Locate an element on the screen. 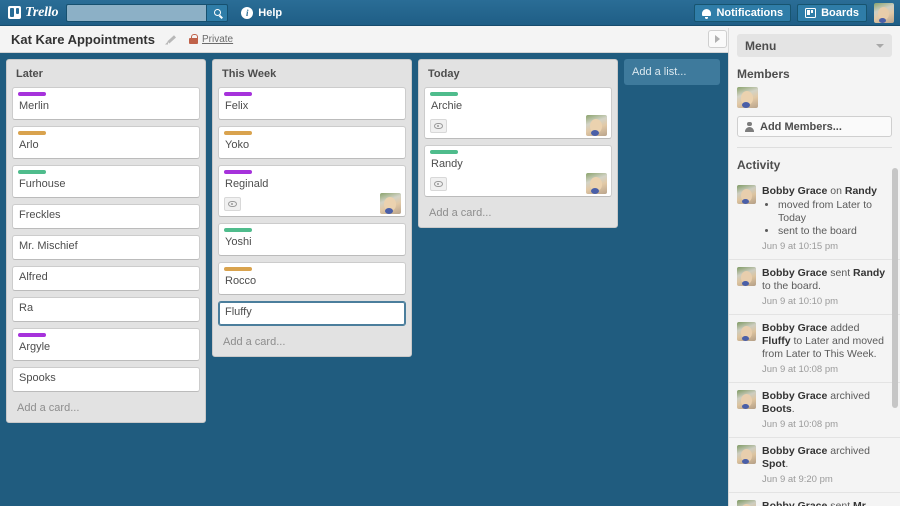  card: Archie is located at coordinates (518, 113).